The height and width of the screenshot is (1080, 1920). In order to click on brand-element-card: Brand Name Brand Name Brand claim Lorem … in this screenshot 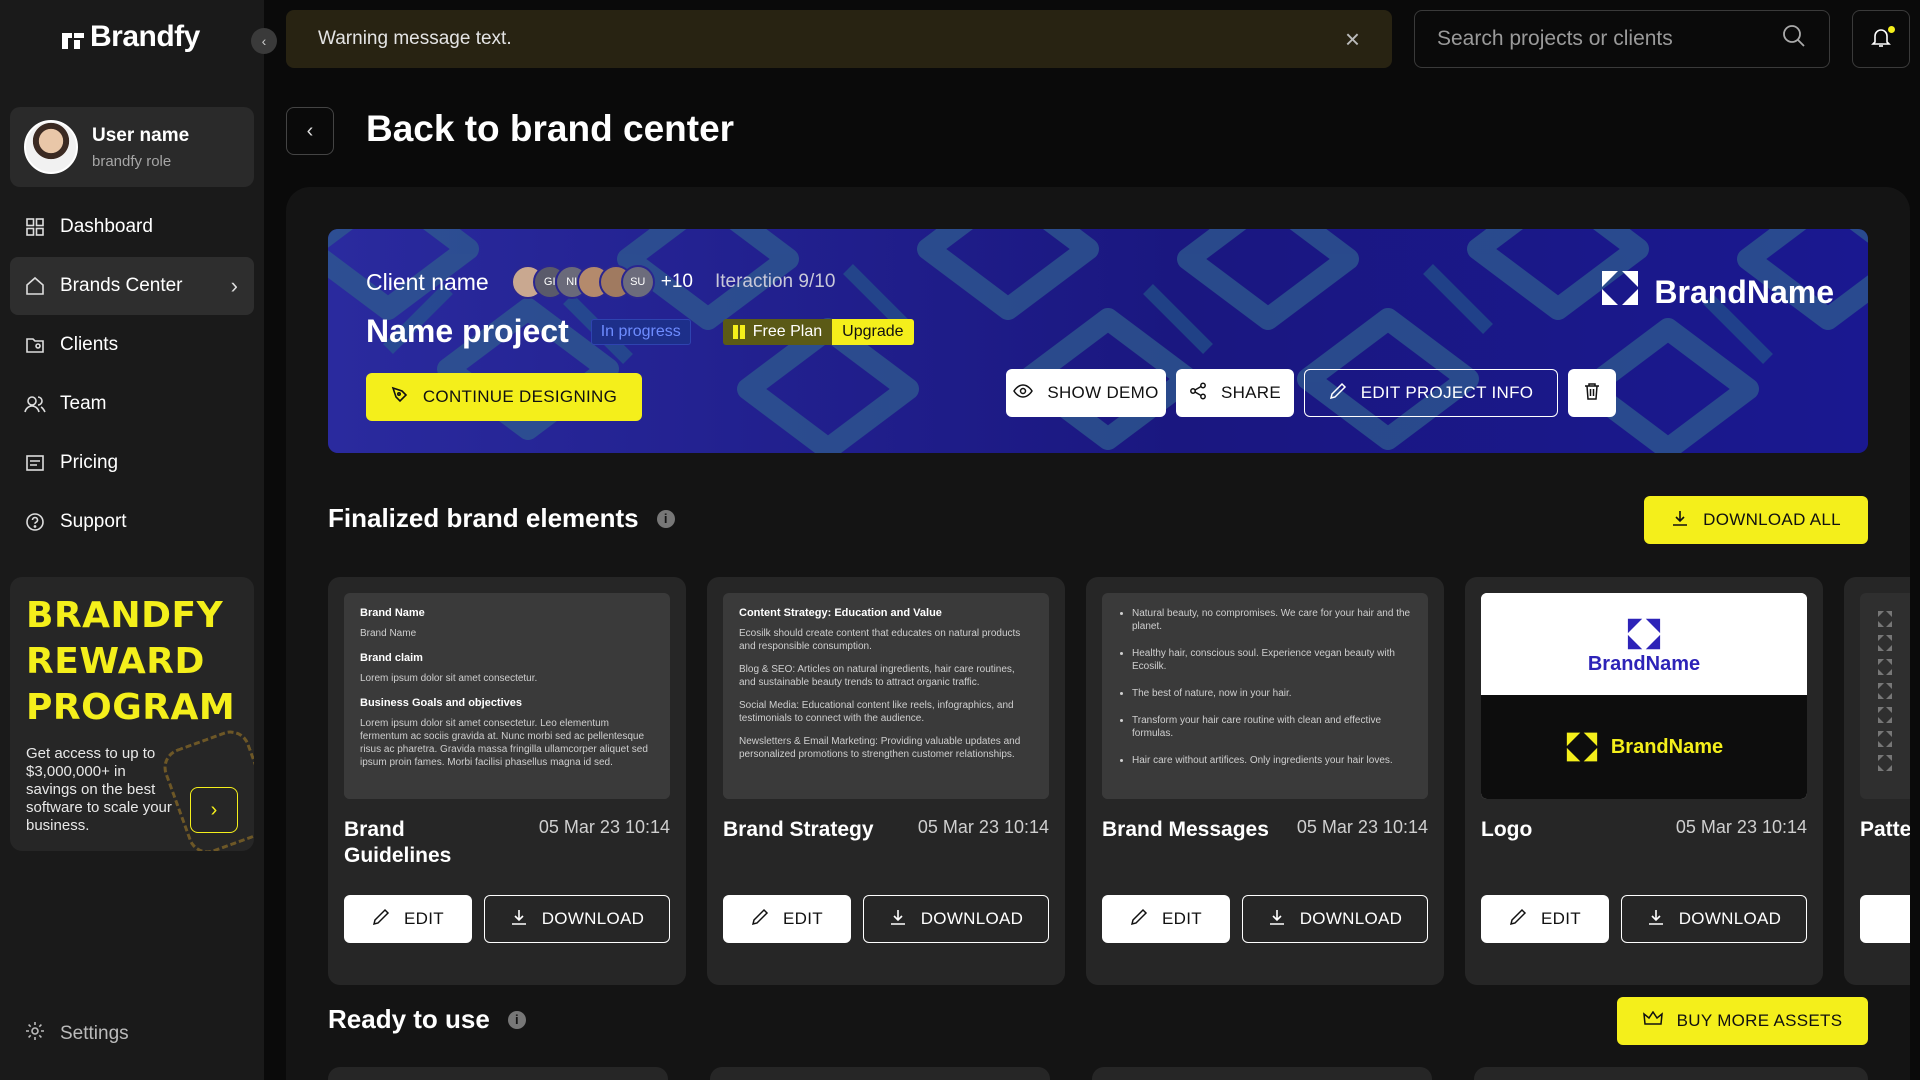, I will do `click(507, 781)`.